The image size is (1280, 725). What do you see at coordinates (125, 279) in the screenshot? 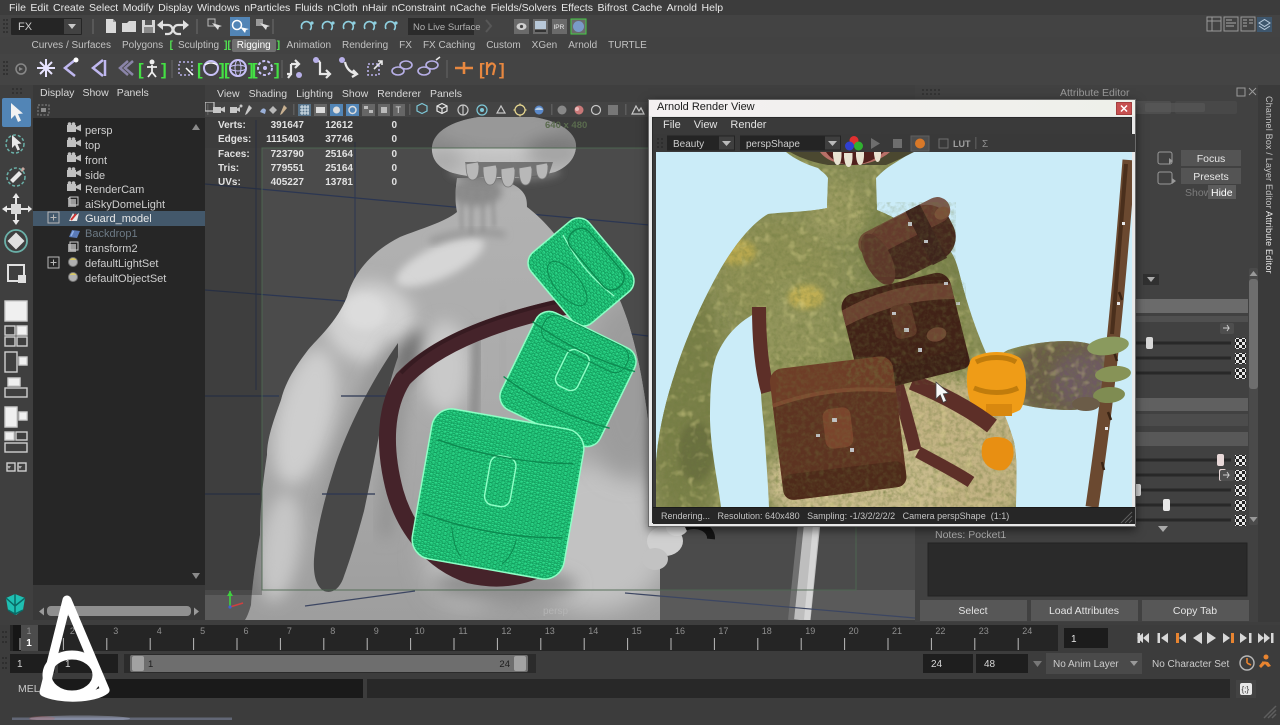
I see `svg-text: defaultObjectSet` at bounding box center [125, 279].